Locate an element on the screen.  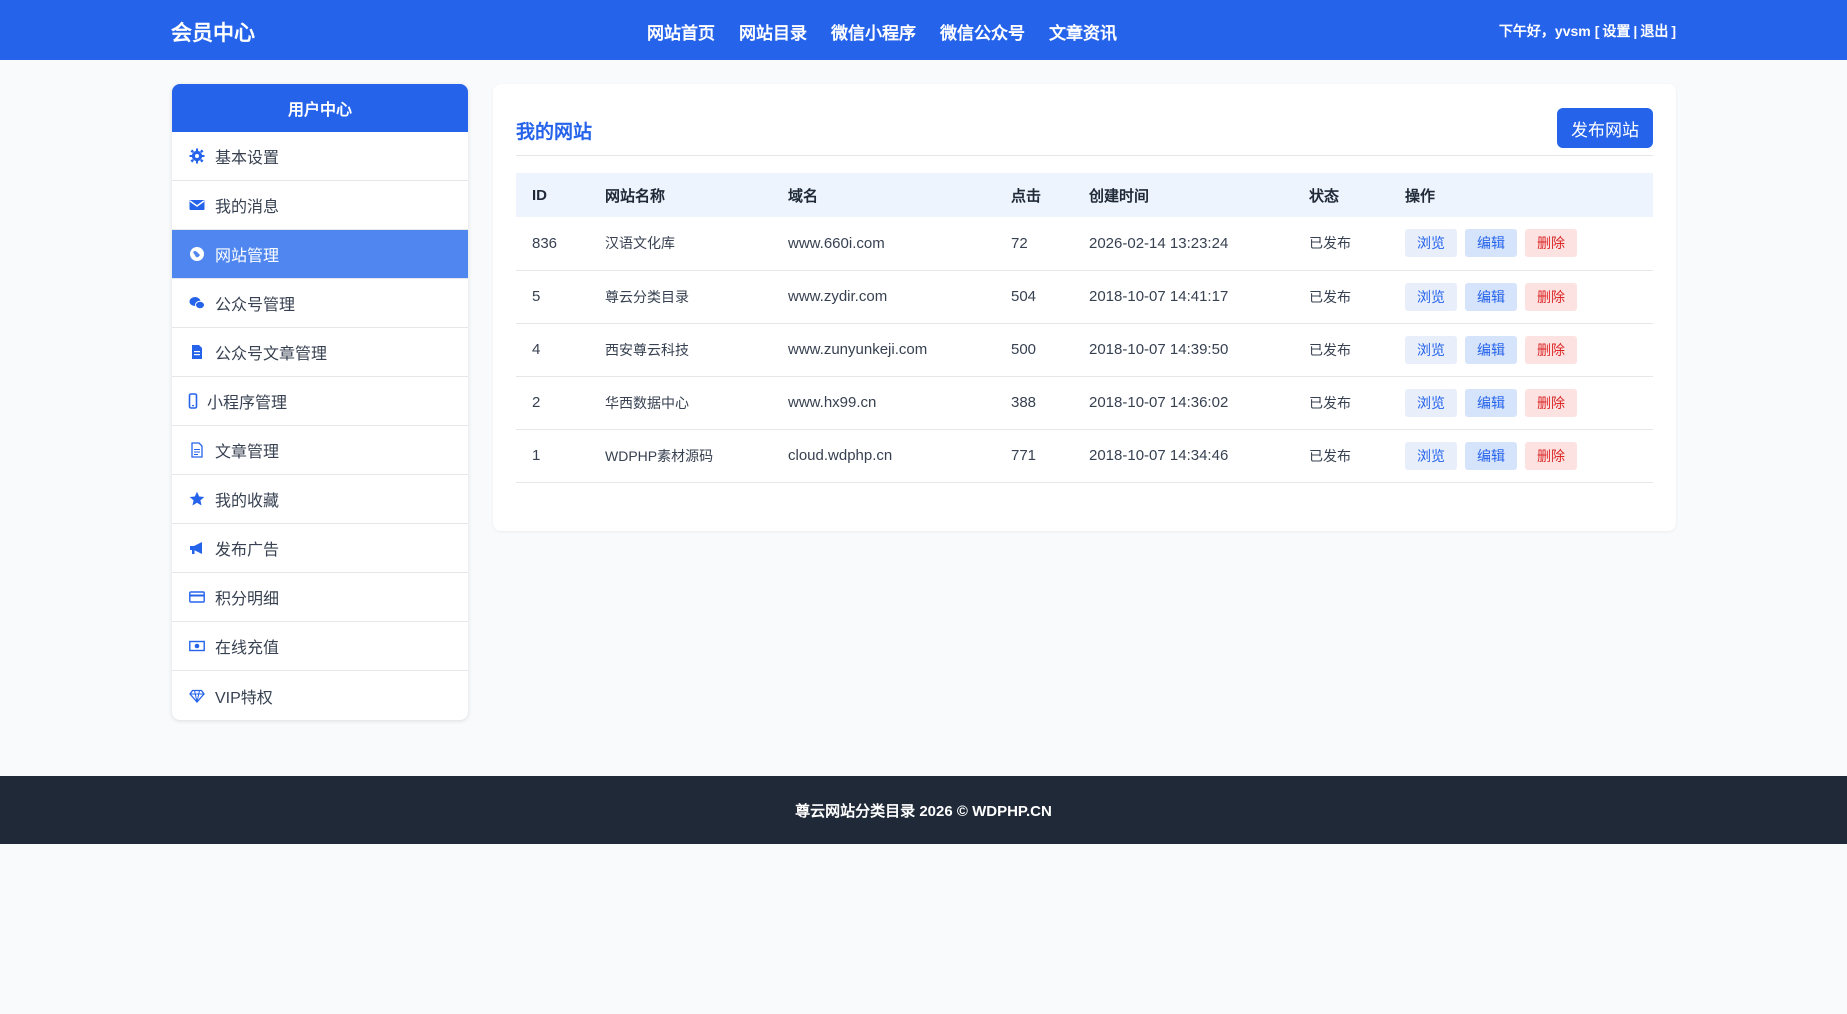
nav-articles: 文章资讯 is located at coordinates (1083, 31).